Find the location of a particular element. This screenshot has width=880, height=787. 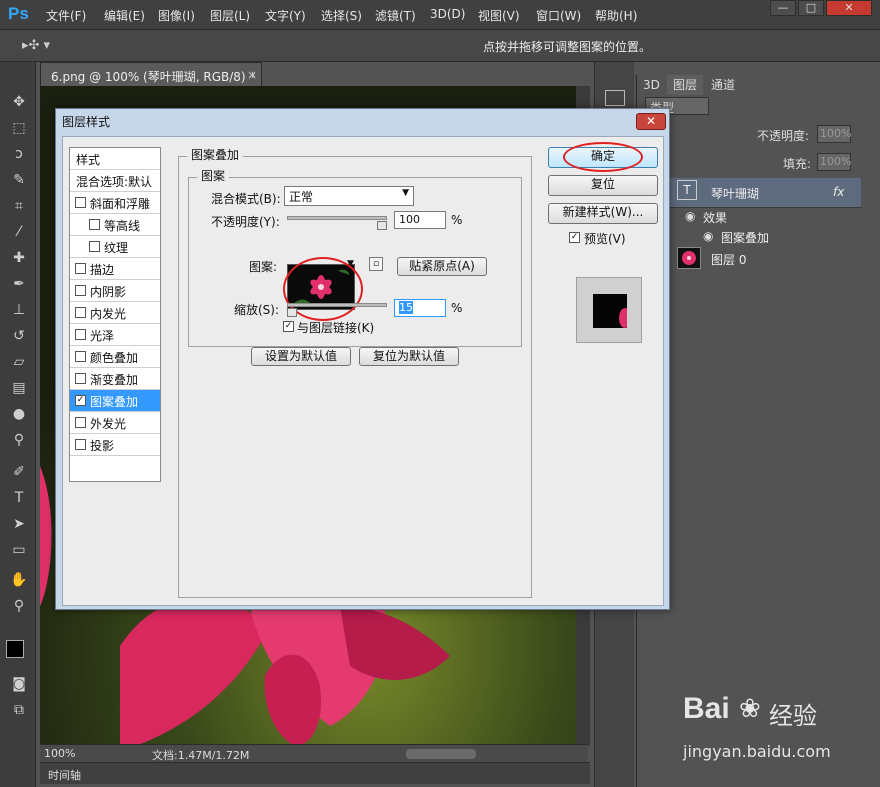

style-item-texture: 纹理 is located at coordinates (115, 247).